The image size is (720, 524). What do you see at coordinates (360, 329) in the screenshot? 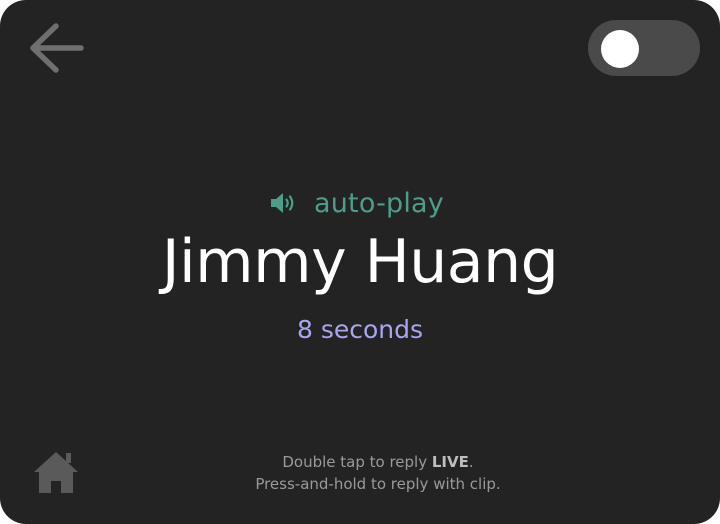
I see `message-duration: 8 seconds` at bounding box center [360, 329].